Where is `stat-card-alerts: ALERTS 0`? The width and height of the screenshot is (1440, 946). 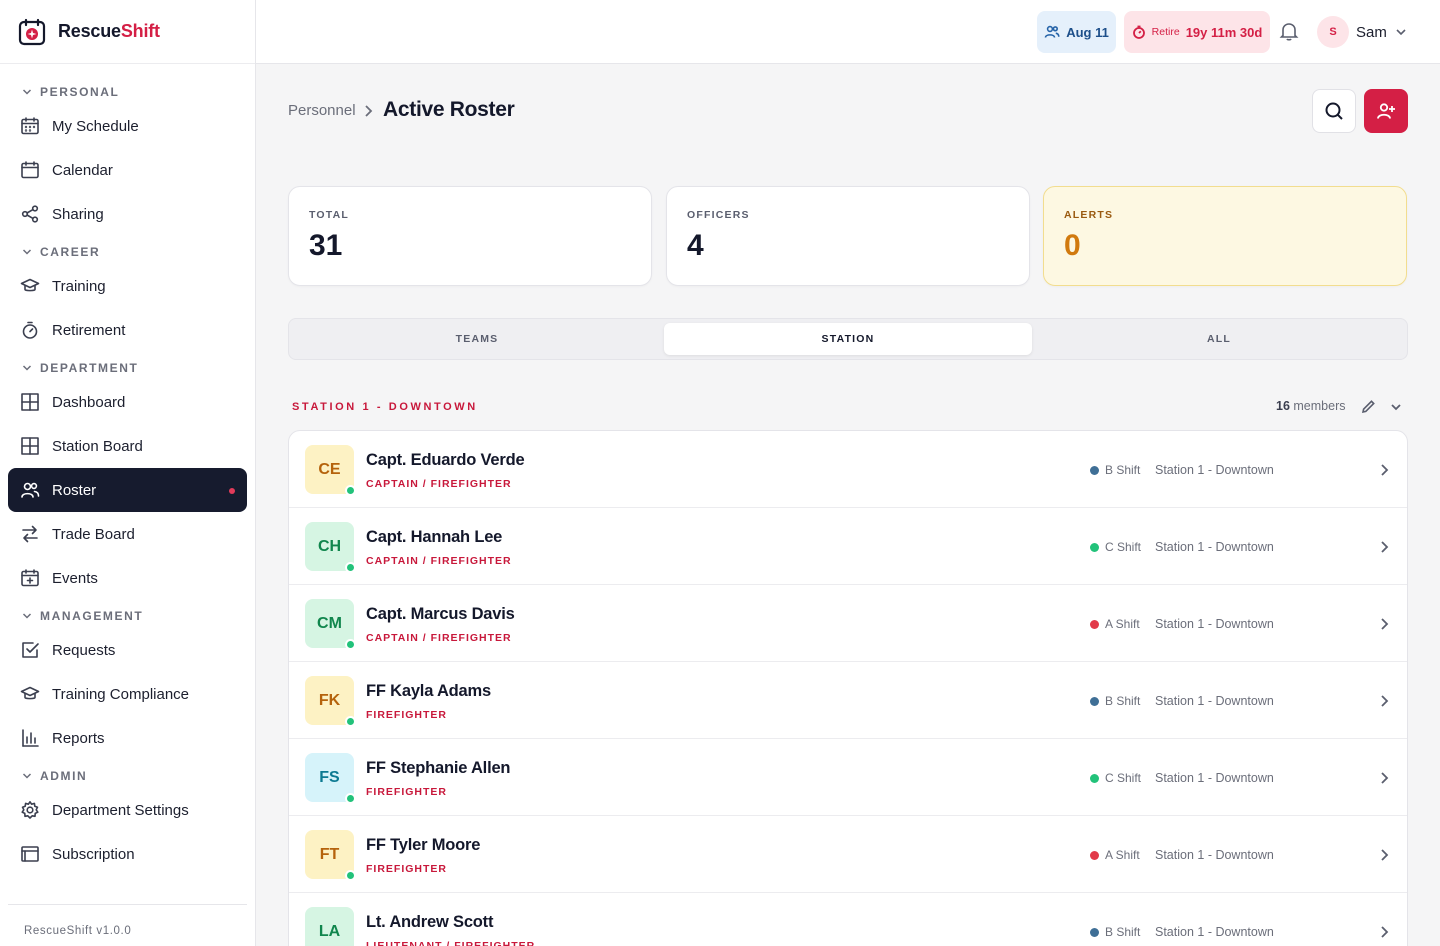 stat-card-alerts: ALERTS 0 is located at coordinates (1225, 236).